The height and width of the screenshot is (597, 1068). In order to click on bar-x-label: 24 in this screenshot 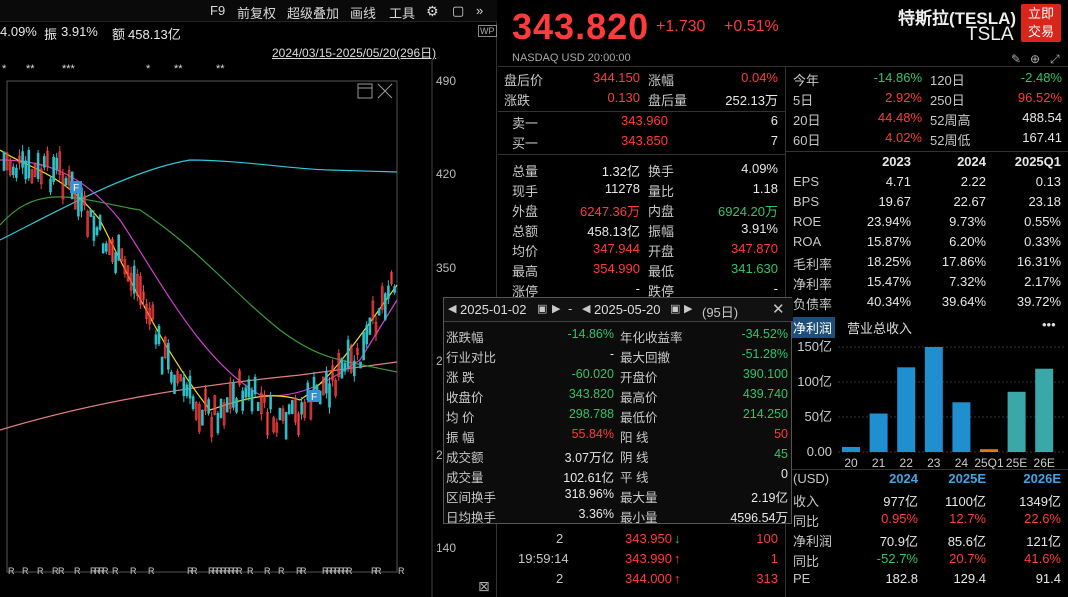, I will do `click(962, 462)`.